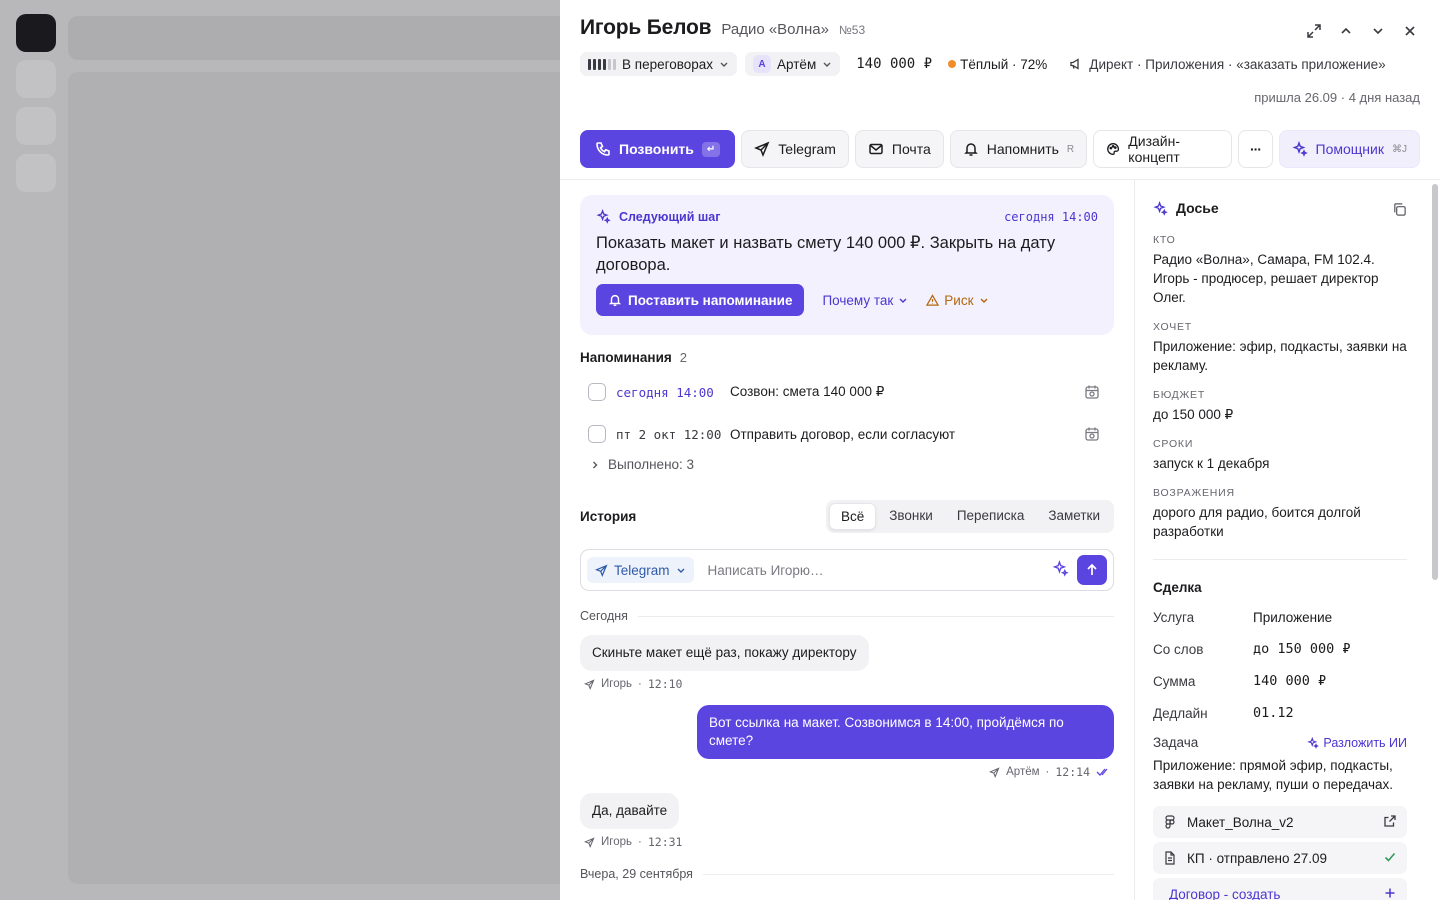 The image size is (1440, 900). Describe the element at coordinates (1410, 31) in the screenshot. I see `close-icon` at that location.